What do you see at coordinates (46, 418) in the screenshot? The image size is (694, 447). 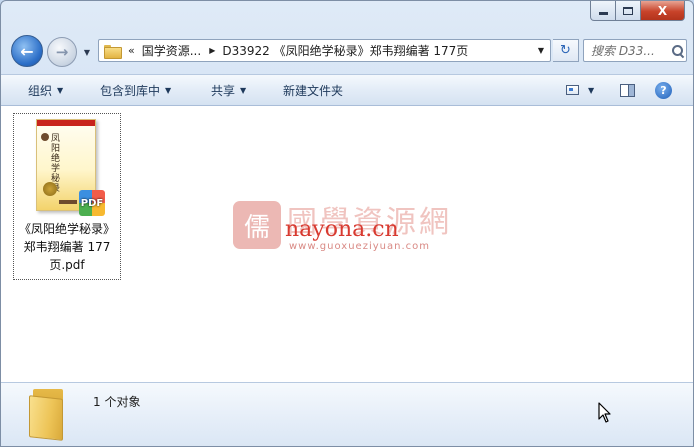 I see `folder-front-shape` at bounding box center [46, 418].